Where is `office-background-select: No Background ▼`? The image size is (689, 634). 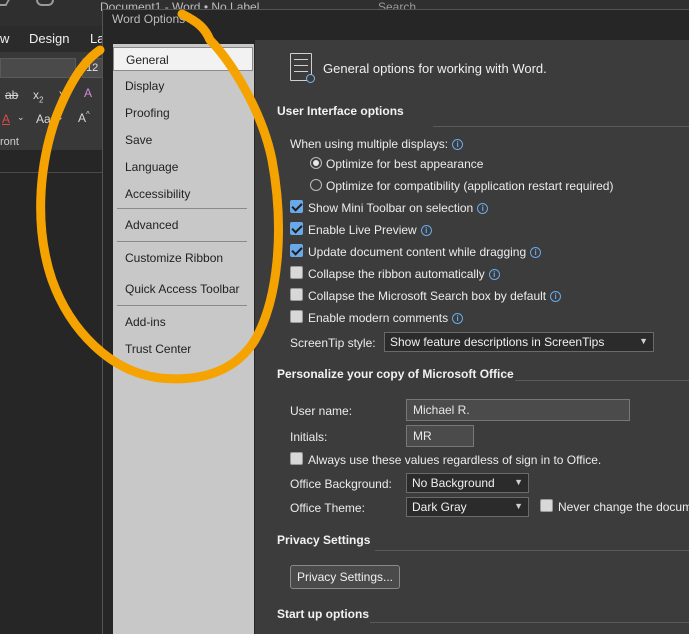
office-background-select: No Background ▼ is located at coordinates (467, 483).